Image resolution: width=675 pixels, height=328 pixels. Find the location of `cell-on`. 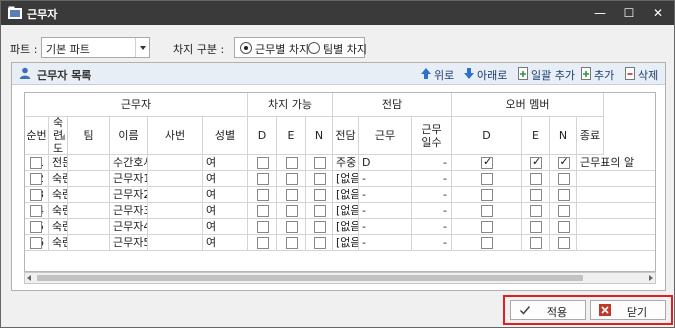

cell-on is located at coordinates (563, 243).